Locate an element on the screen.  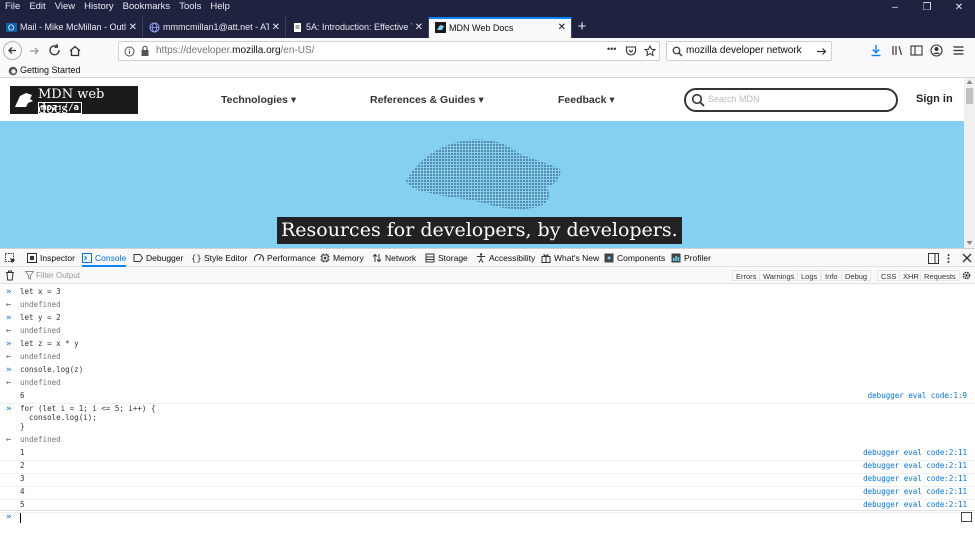
menu-bookmarks: Bookmarks is located at coordinates (147, 7).